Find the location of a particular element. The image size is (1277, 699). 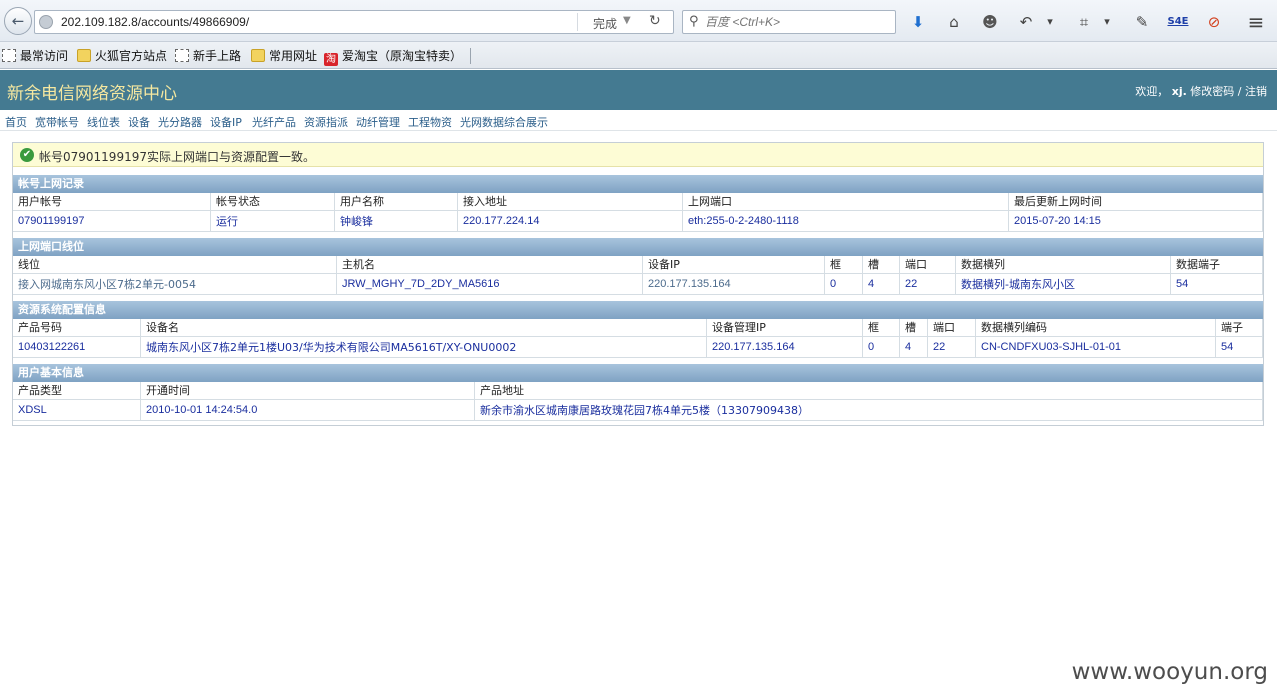

table-cell: JRW_MGHY_7D_2DY_MA5616 is located at coordinates (490, 284).